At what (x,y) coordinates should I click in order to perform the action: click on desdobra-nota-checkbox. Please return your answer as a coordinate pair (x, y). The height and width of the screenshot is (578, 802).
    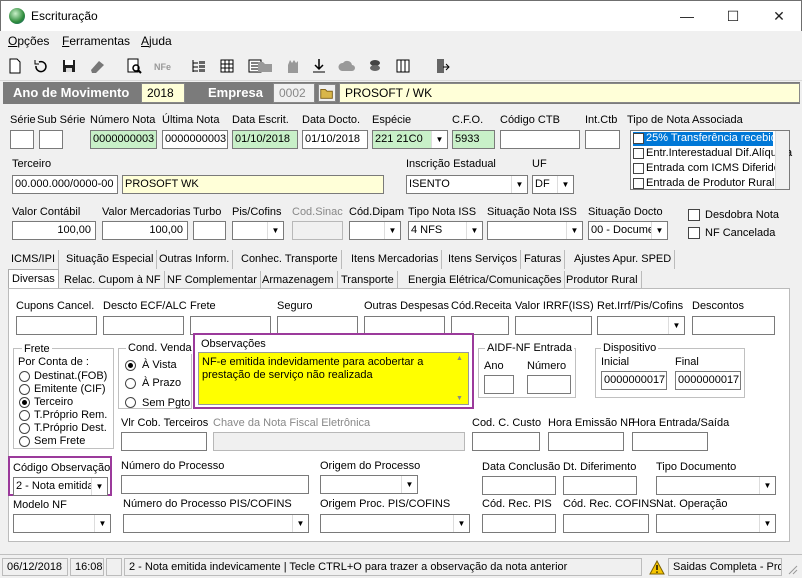
    Looking at the image, I should click on (694, 215).